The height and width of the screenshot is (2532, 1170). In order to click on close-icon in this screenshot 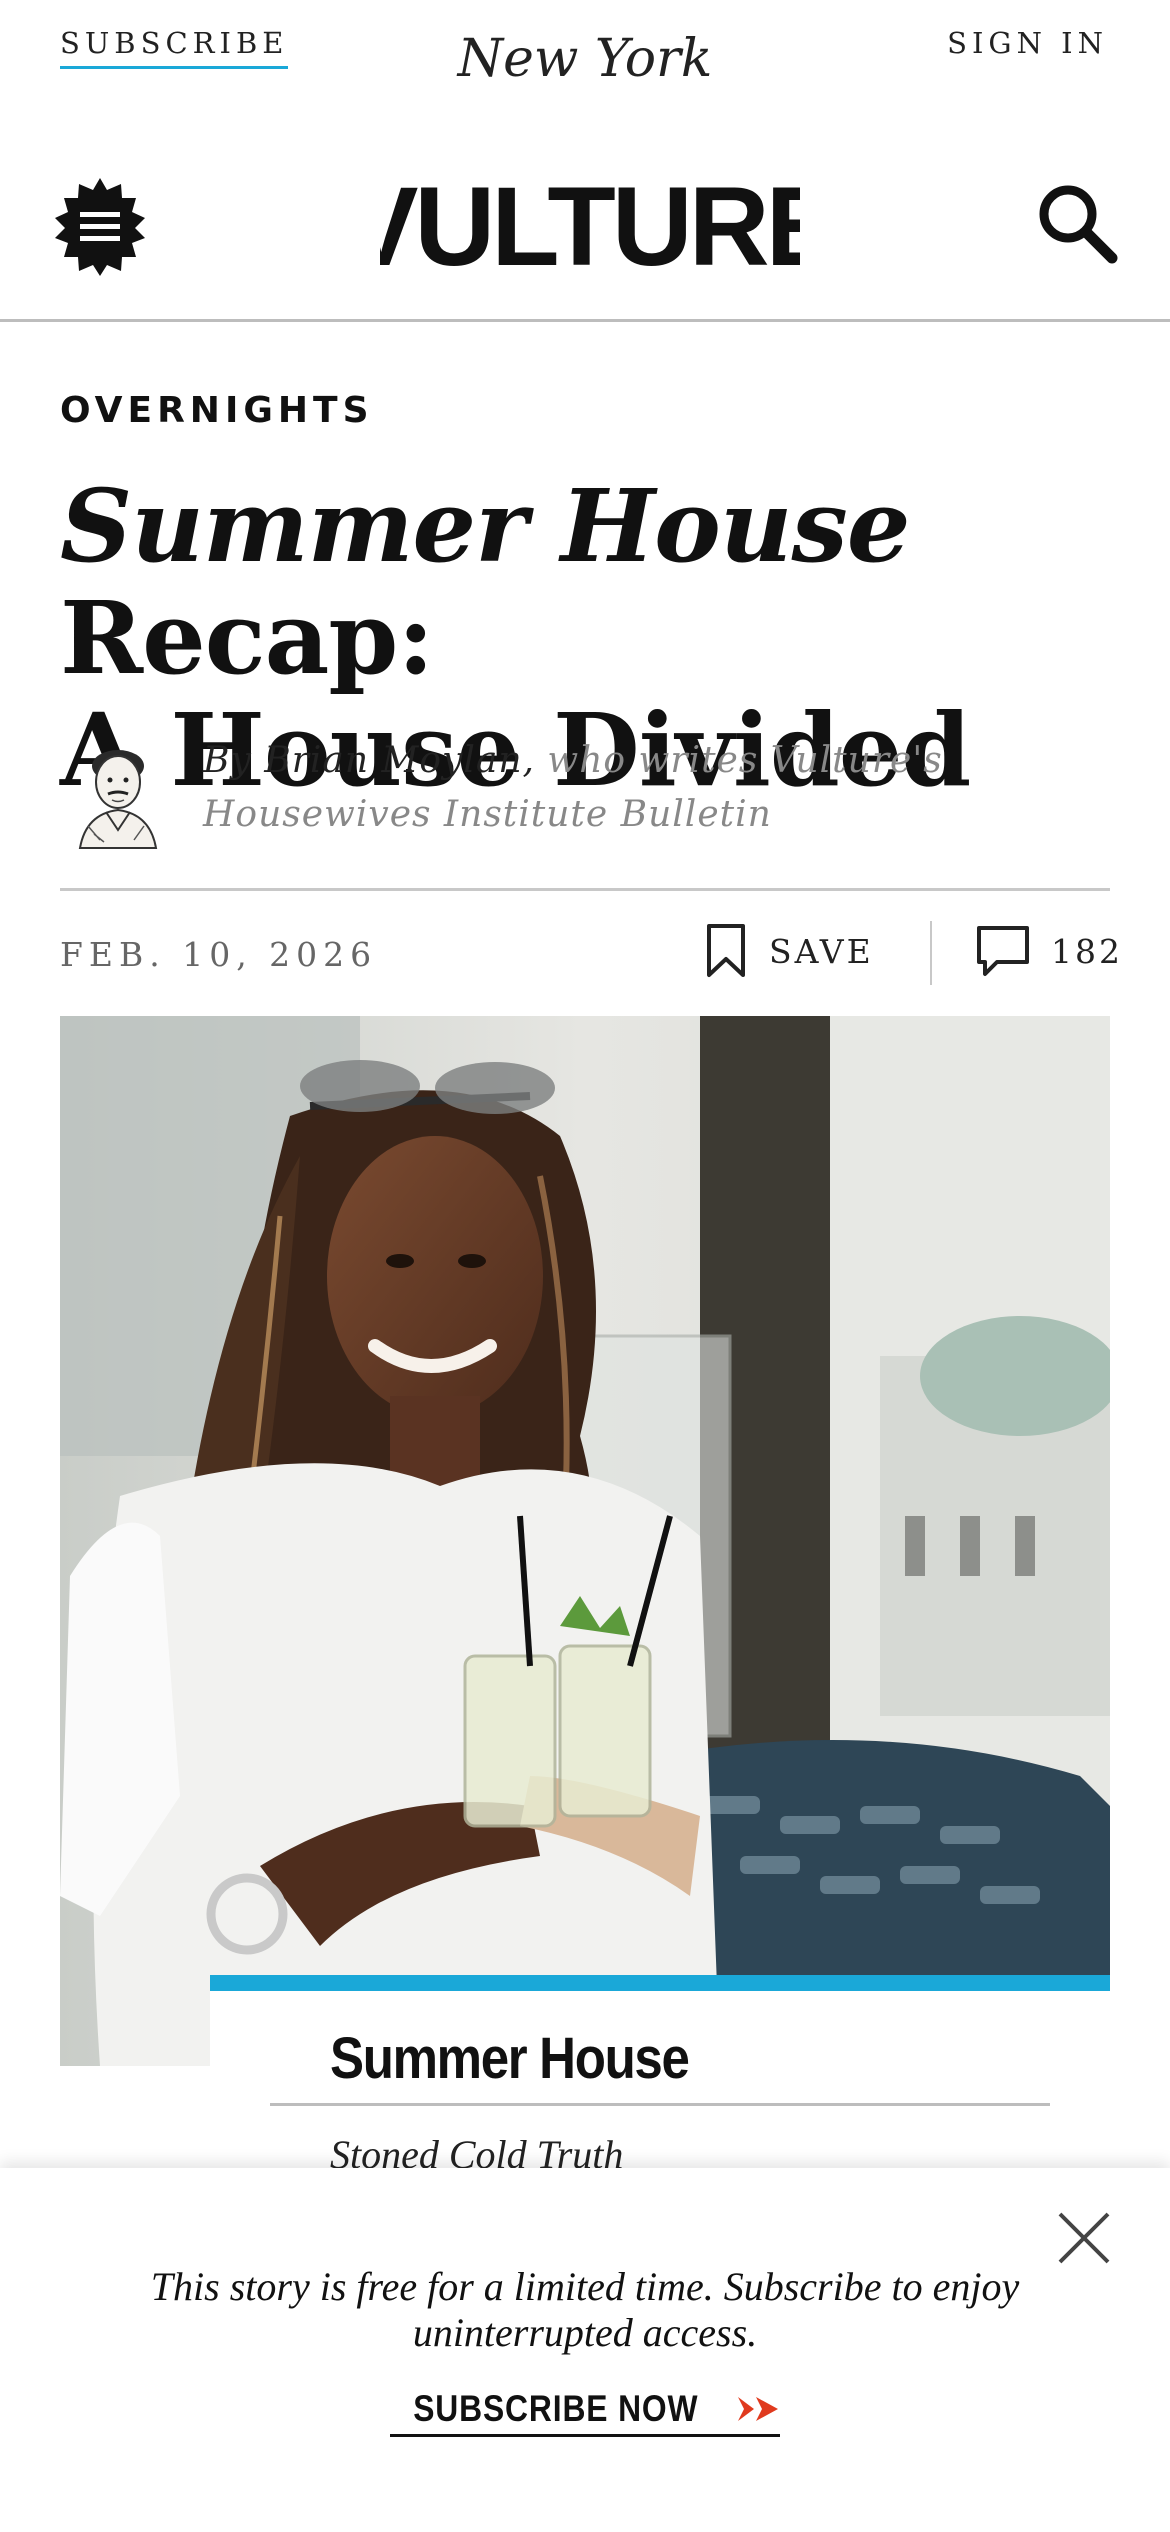, I will do `click(1084, 2238)`.